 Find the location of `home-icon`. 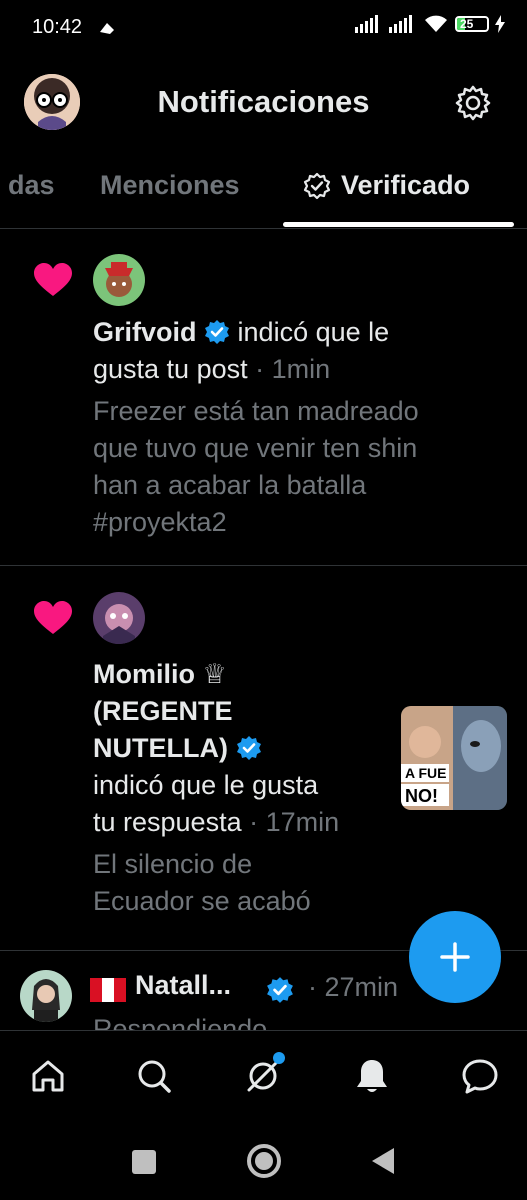

home-icon is located at coordinates (48, 1076).